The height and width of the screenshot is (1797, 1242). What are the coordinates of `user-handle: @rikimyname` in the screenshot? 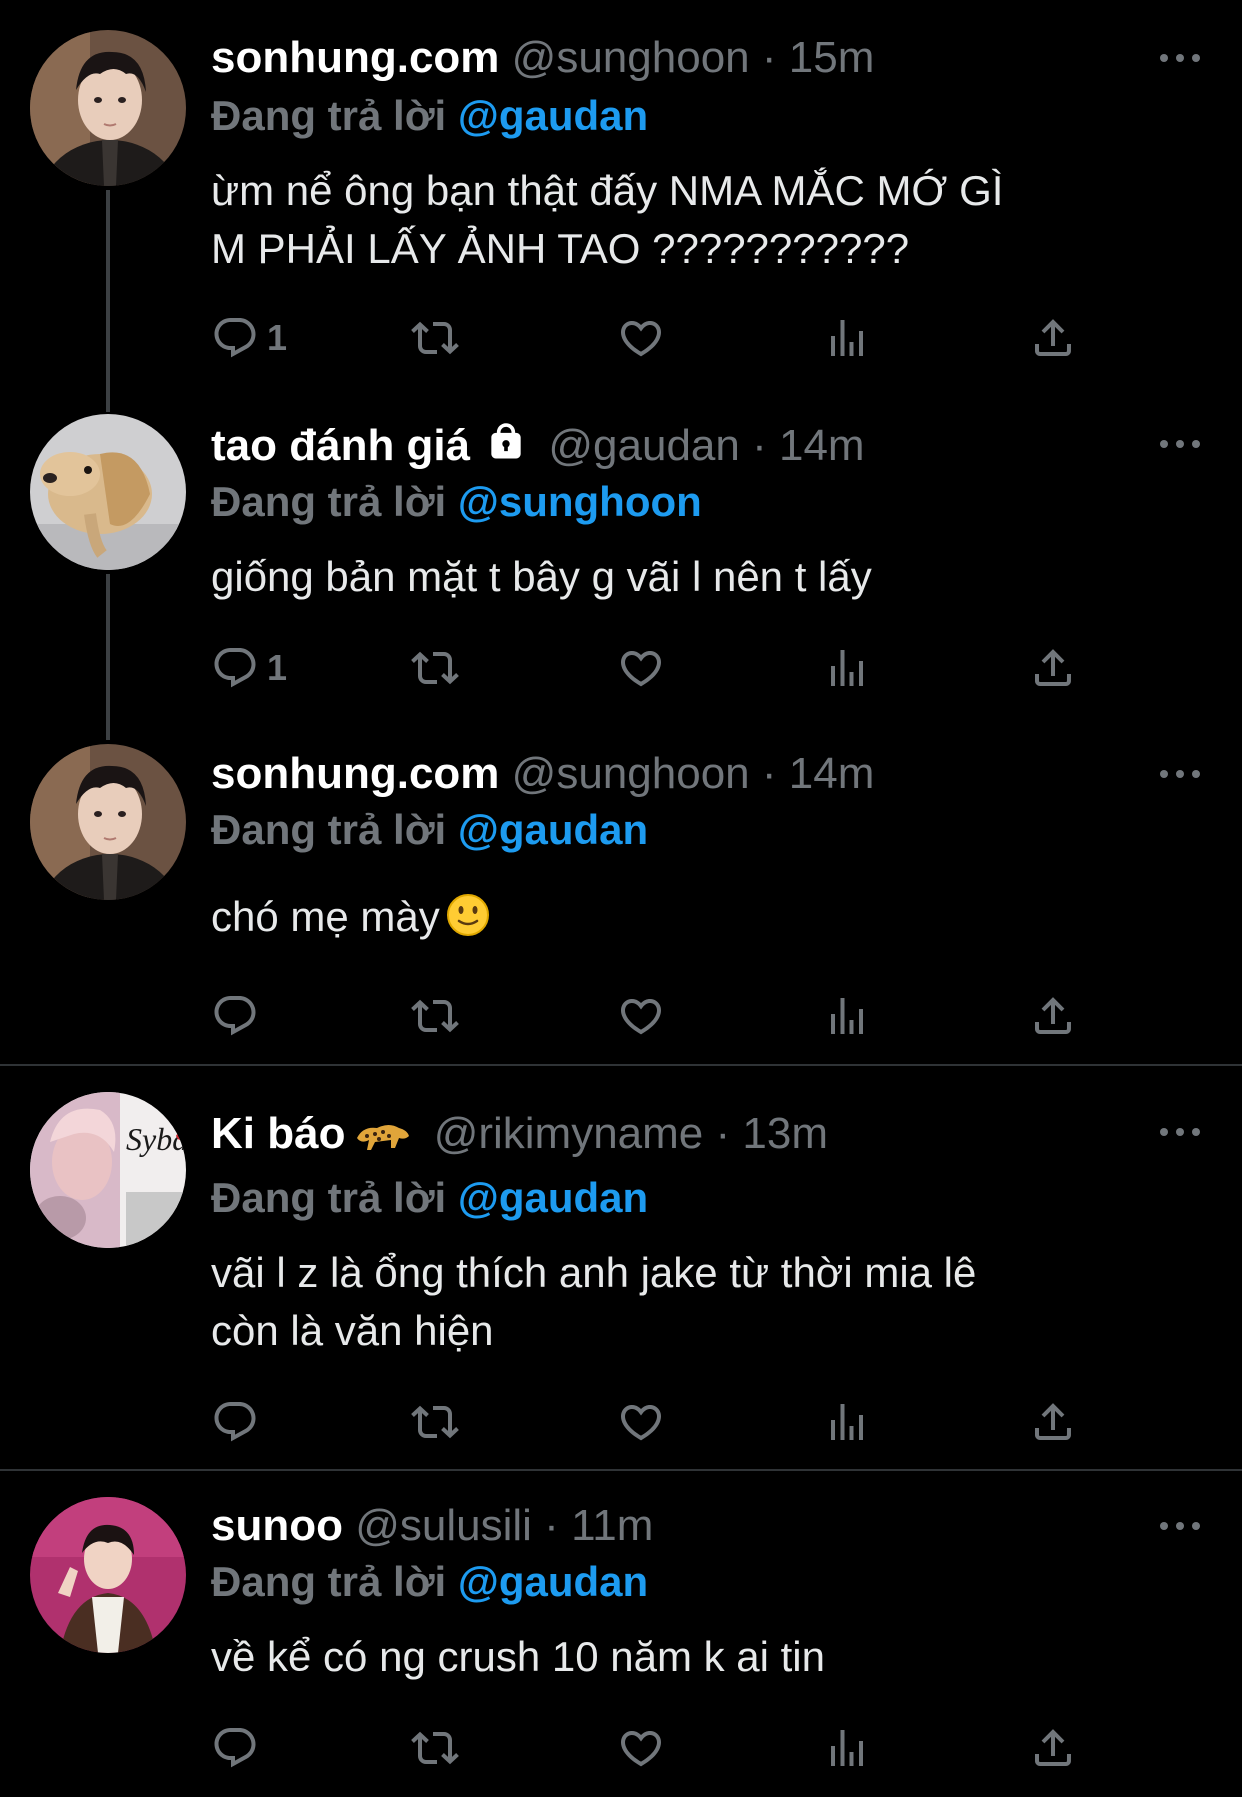 It's located at (569, 1133).